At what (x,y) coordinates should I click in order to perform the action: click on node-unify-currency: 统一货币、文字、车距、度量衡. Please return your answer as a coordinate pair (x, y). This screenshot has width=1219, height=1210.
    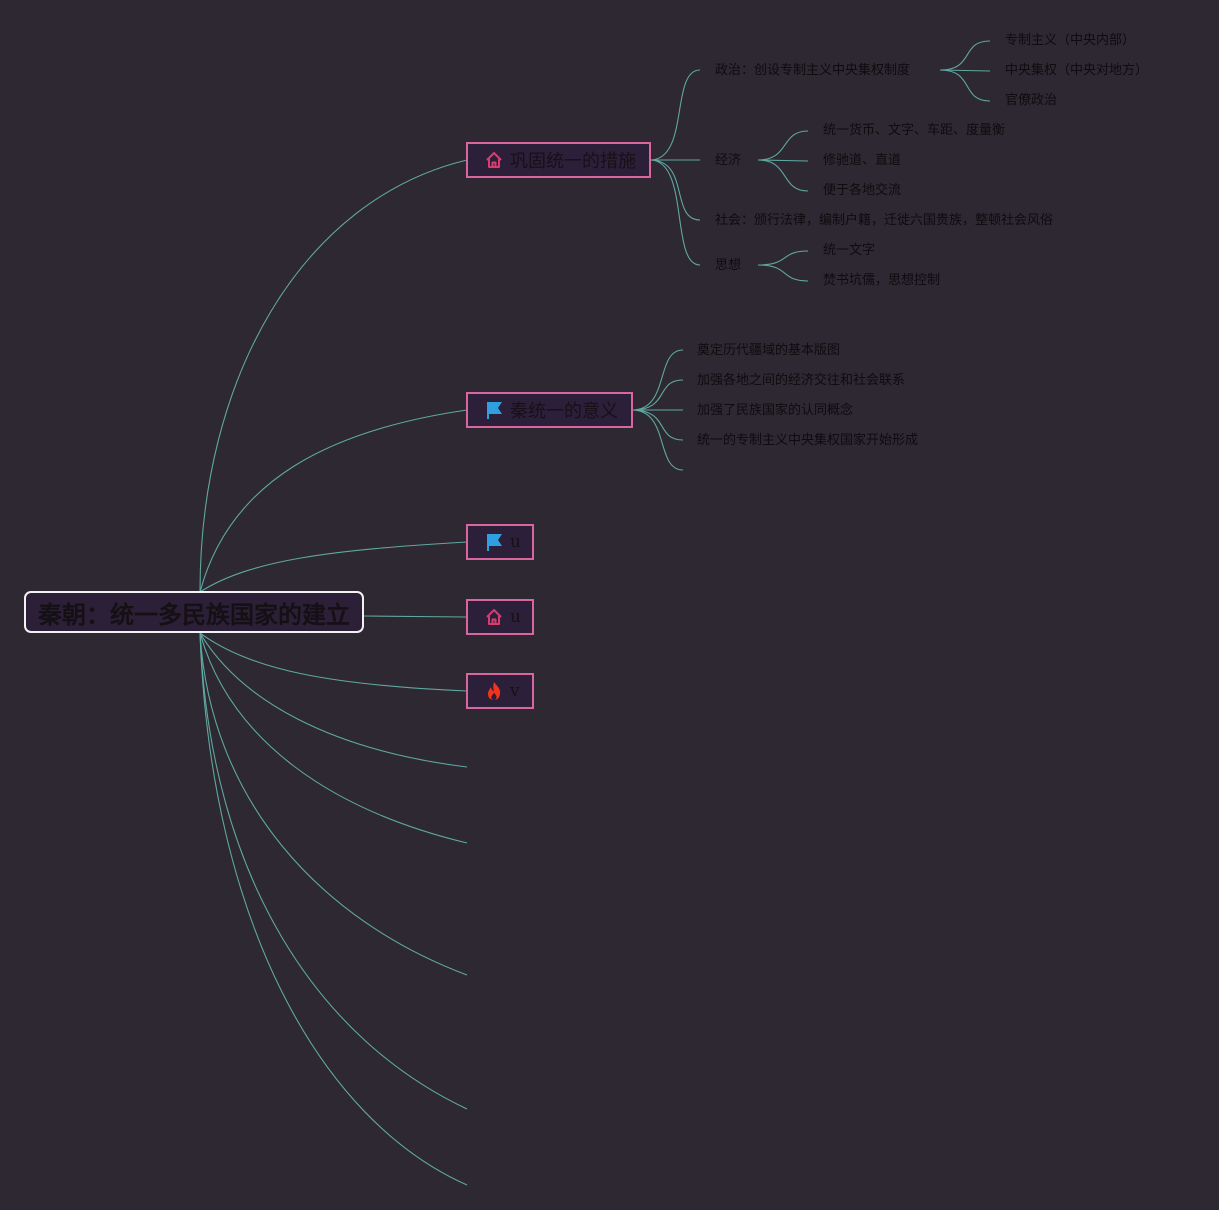
    Looking at the image, I should click on (914, 131).